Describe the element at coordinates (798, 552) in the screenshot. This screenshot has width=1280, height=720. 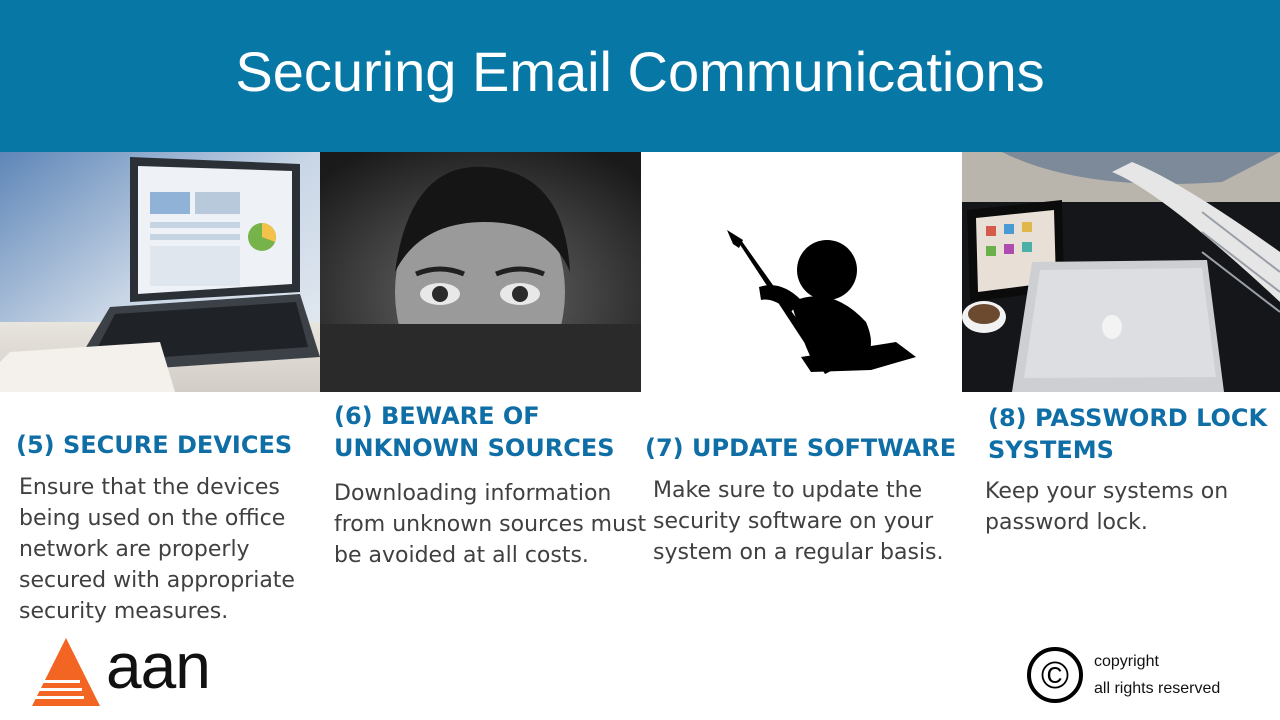
I see `body-line: system on a regular basis.` at that location.